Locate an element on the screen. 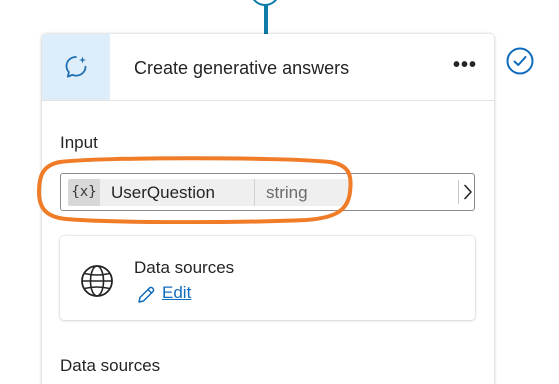 Image resolution: width=559 pixels, height=384 pixels. input-section-label: Input is located at coordinates (79, 142).